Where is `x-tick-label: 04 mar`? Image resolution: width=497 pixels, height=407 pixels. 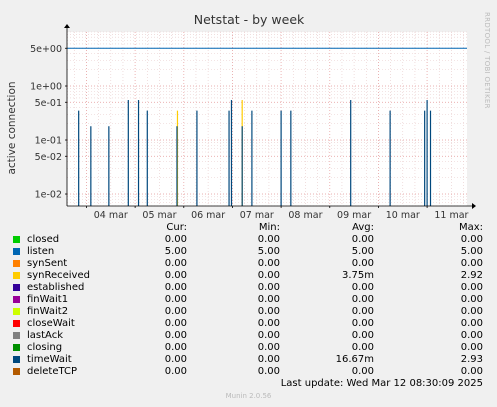
x-tick-label: 04 mar is located at coordinates (111, 215).